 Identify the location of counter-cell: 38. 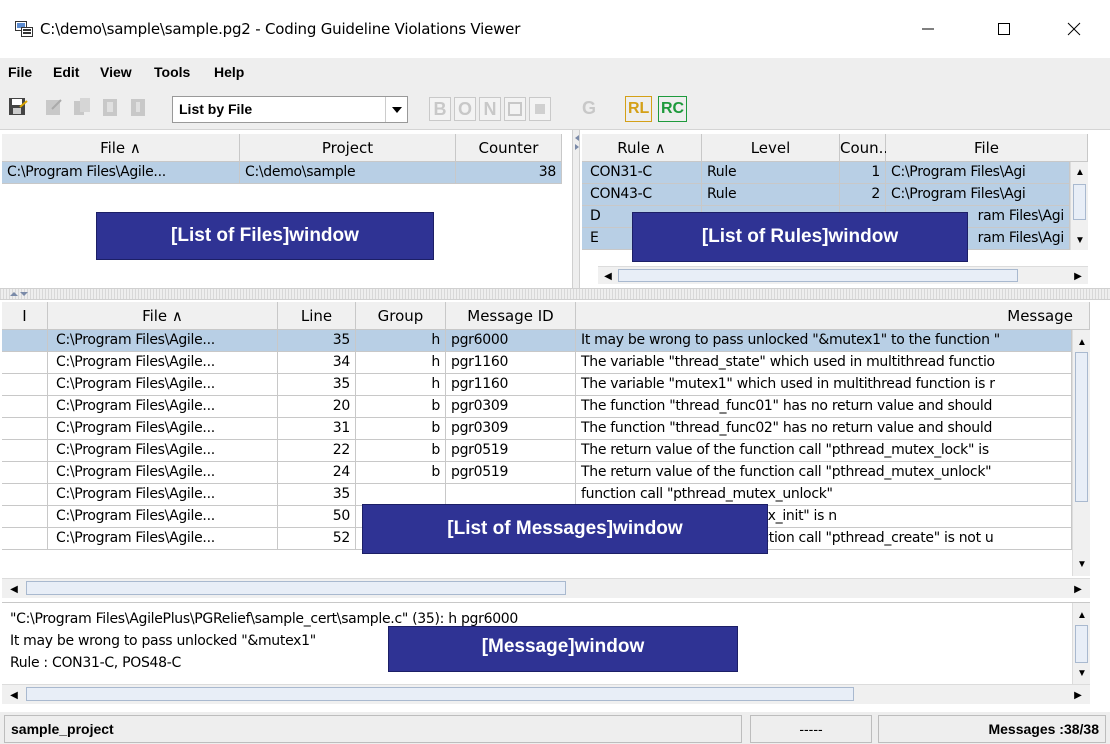
(509, 173).